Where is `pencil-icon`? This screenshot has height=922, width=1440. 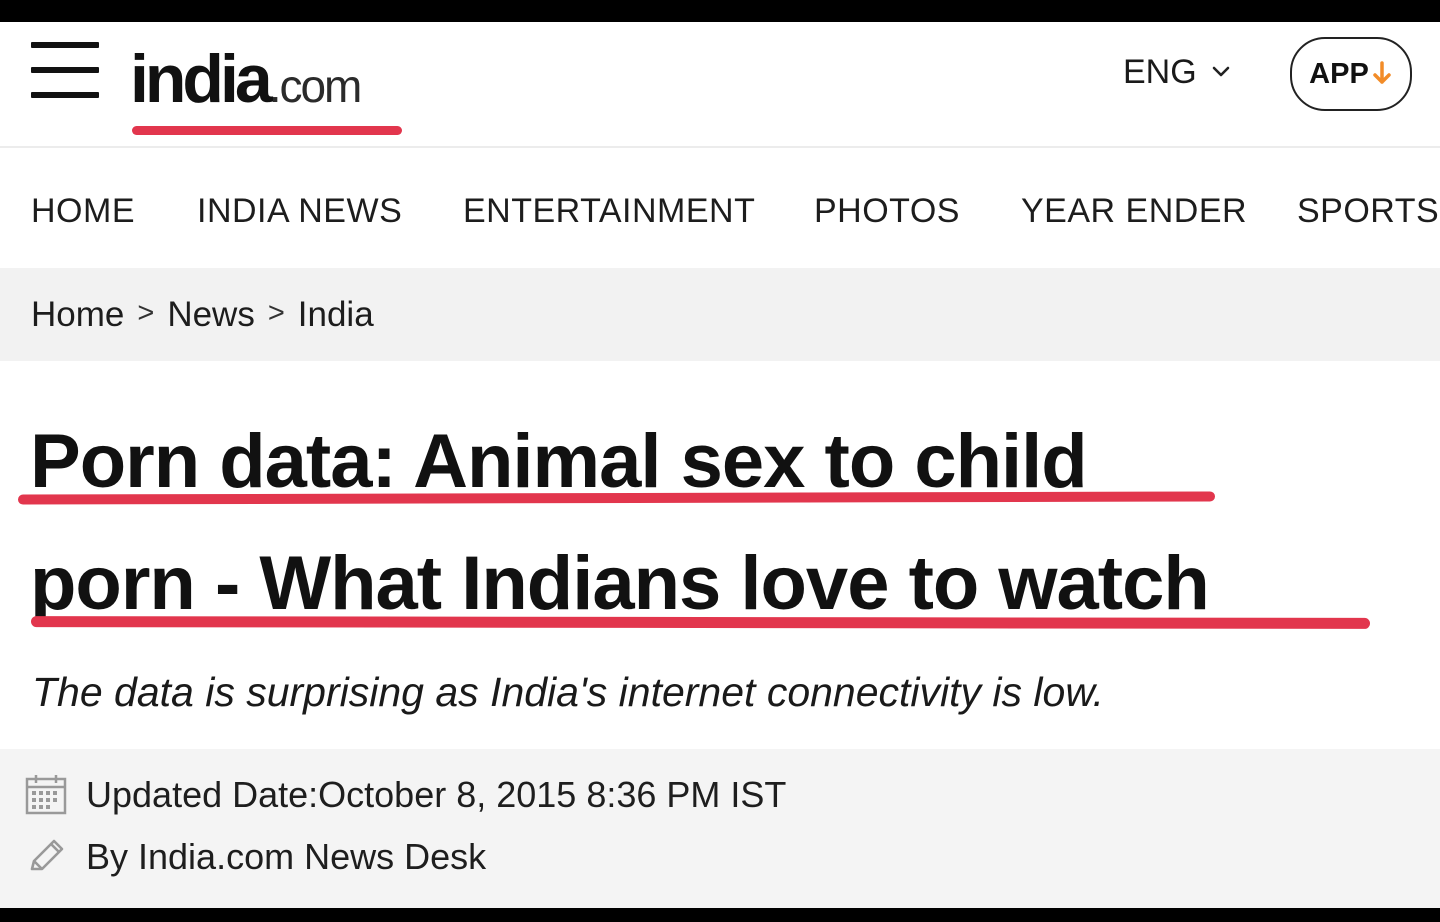
pencil-icon is located at coordinates (46, 857).